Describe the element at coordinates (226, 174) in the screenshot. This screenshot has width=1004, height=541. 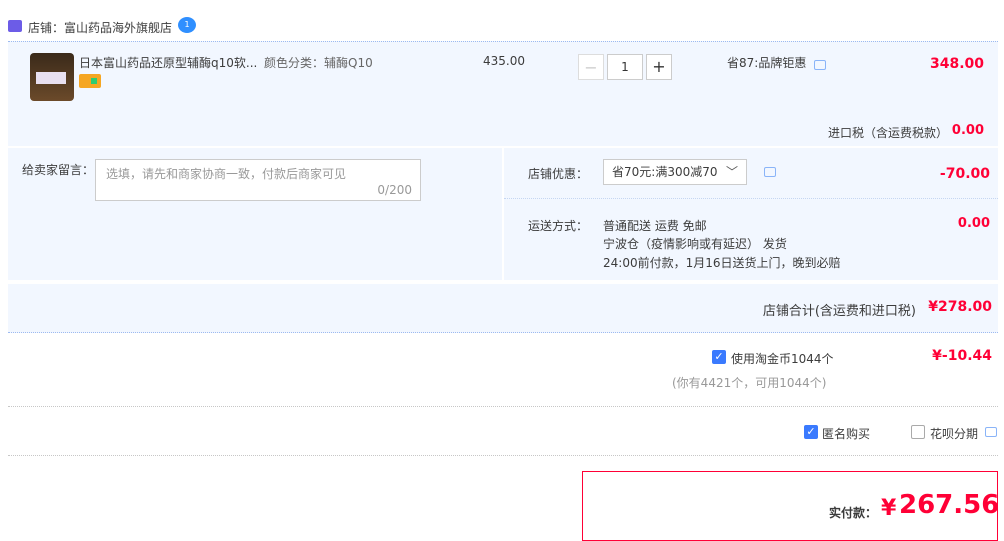
I see `seller-note-placeholder: 选填，请先和商家协商一致，付款后商家可见` at that location.